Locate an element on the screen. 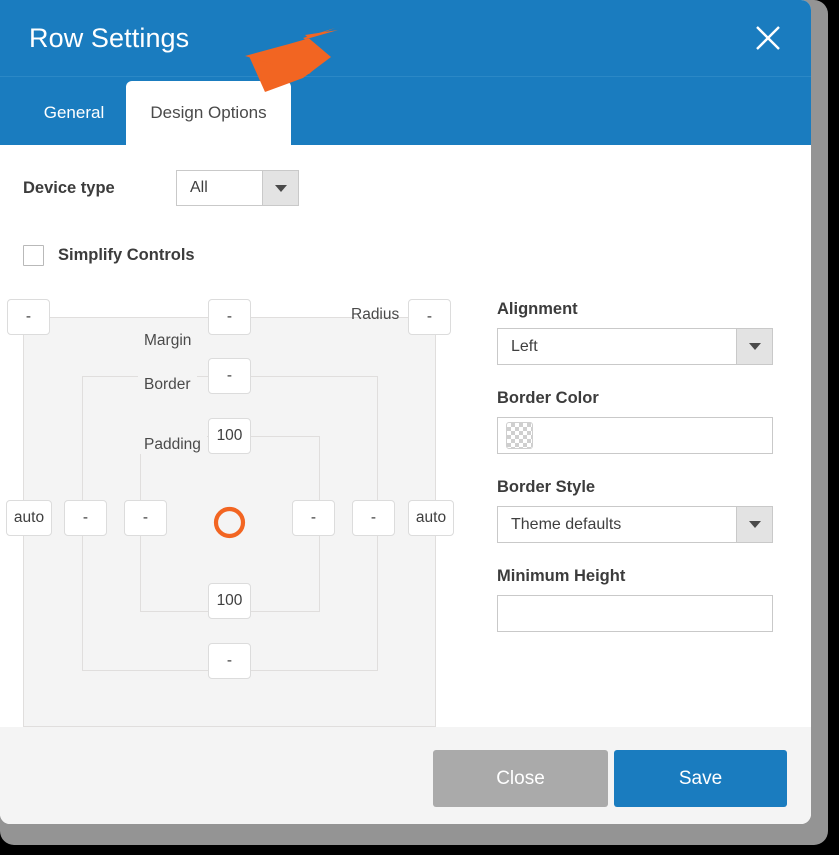  alignment-label: Alignment is located at coordinates (537, 309).